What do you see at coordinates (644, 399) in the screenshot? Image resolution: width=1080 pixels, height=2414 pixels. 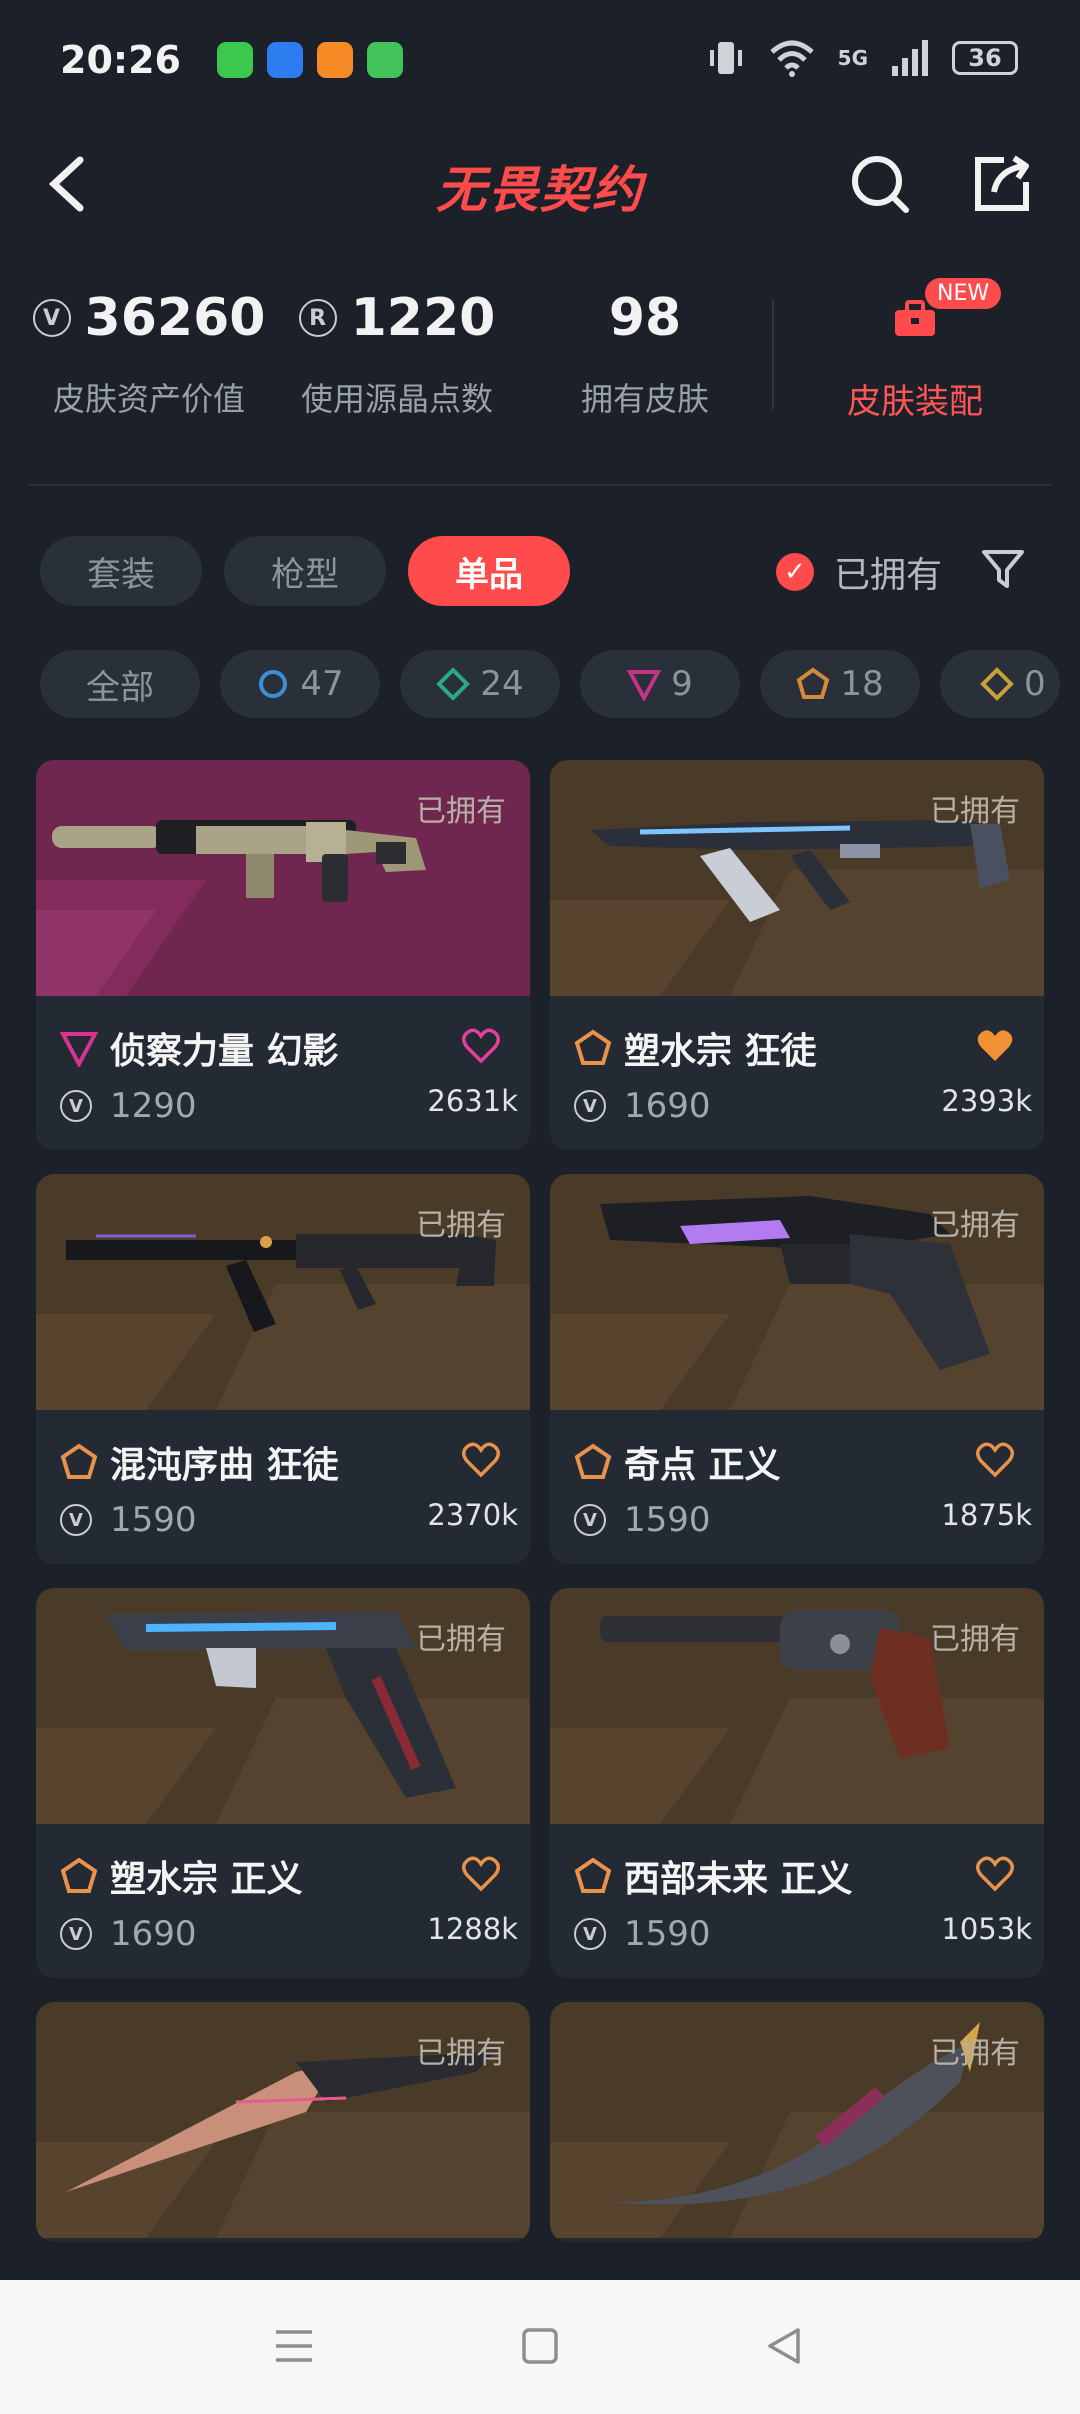 I see `stat-owned-skins-label: 拥有皮肤` at bounding box center [644, 399].